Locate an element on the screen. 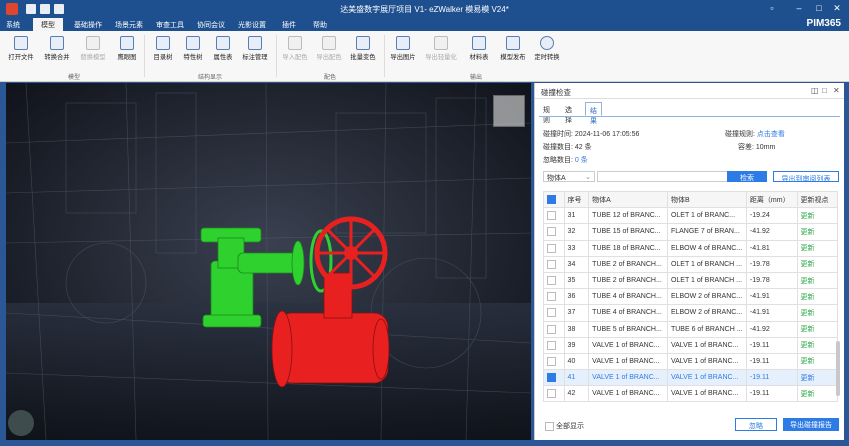  panel-restore-icon: □ is located at coordinates (824, 90).